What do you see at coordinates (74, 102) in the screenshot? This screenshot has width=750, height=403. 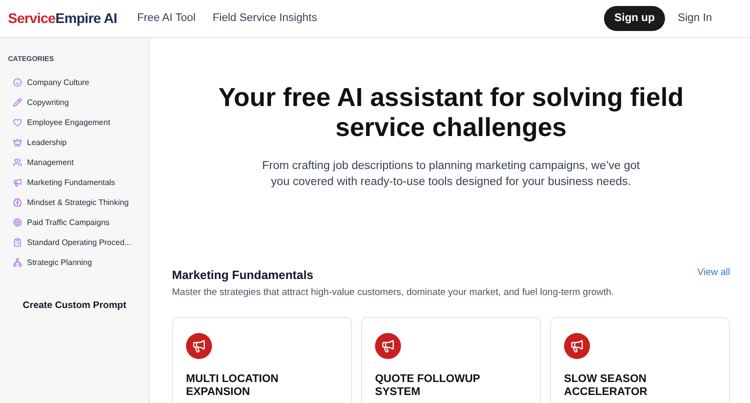 I see `category-item: Copywriting` at bounding box center [74, 102].